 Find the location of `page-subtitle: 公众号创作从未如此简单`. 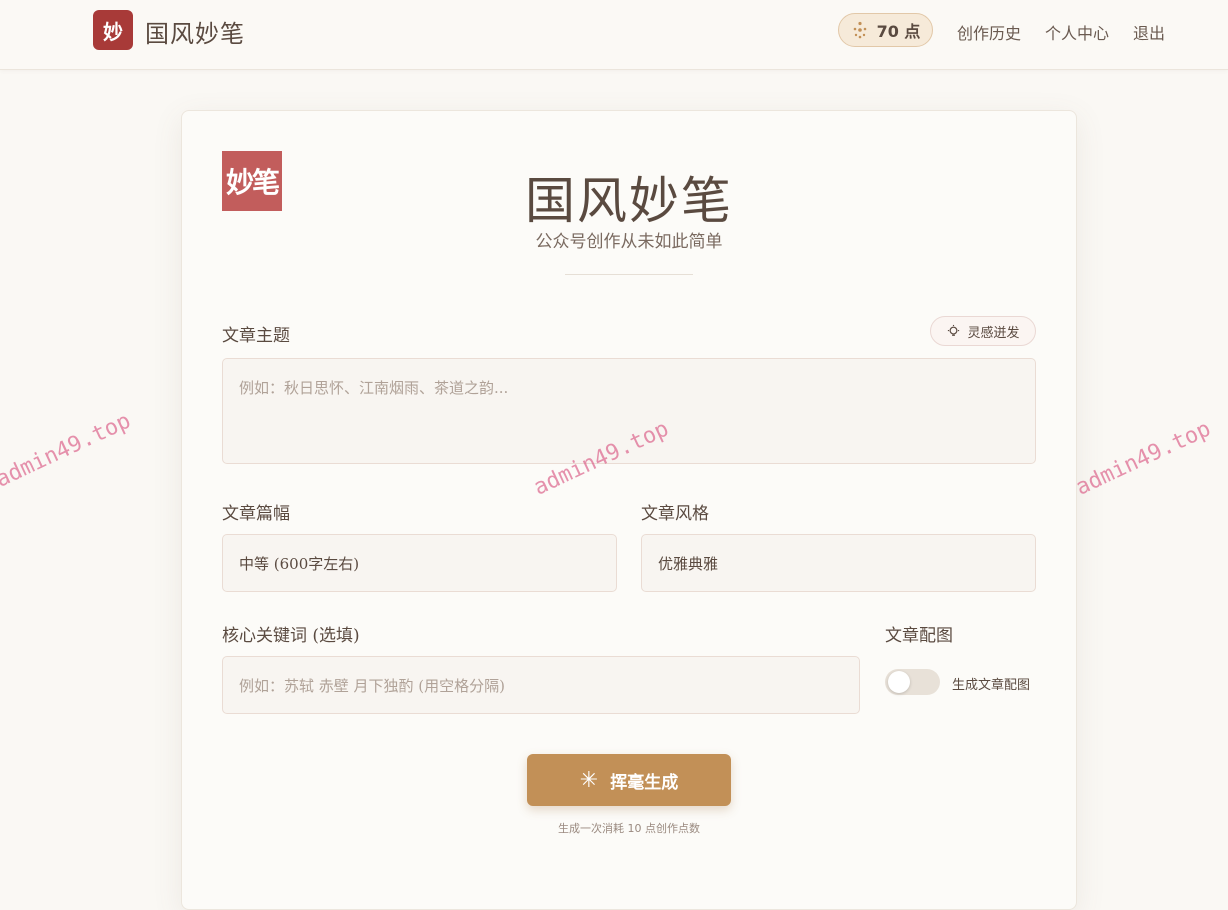

page-subtitle: 公众号创作从未如此简单 is located at coordinates (629, 242).